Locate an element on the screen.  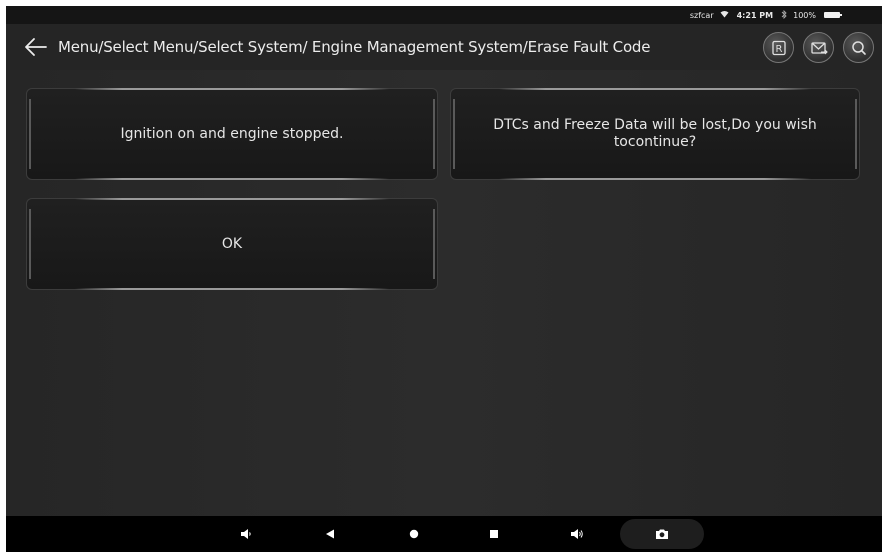
header-actions: R is located at coordinates (818, 47).